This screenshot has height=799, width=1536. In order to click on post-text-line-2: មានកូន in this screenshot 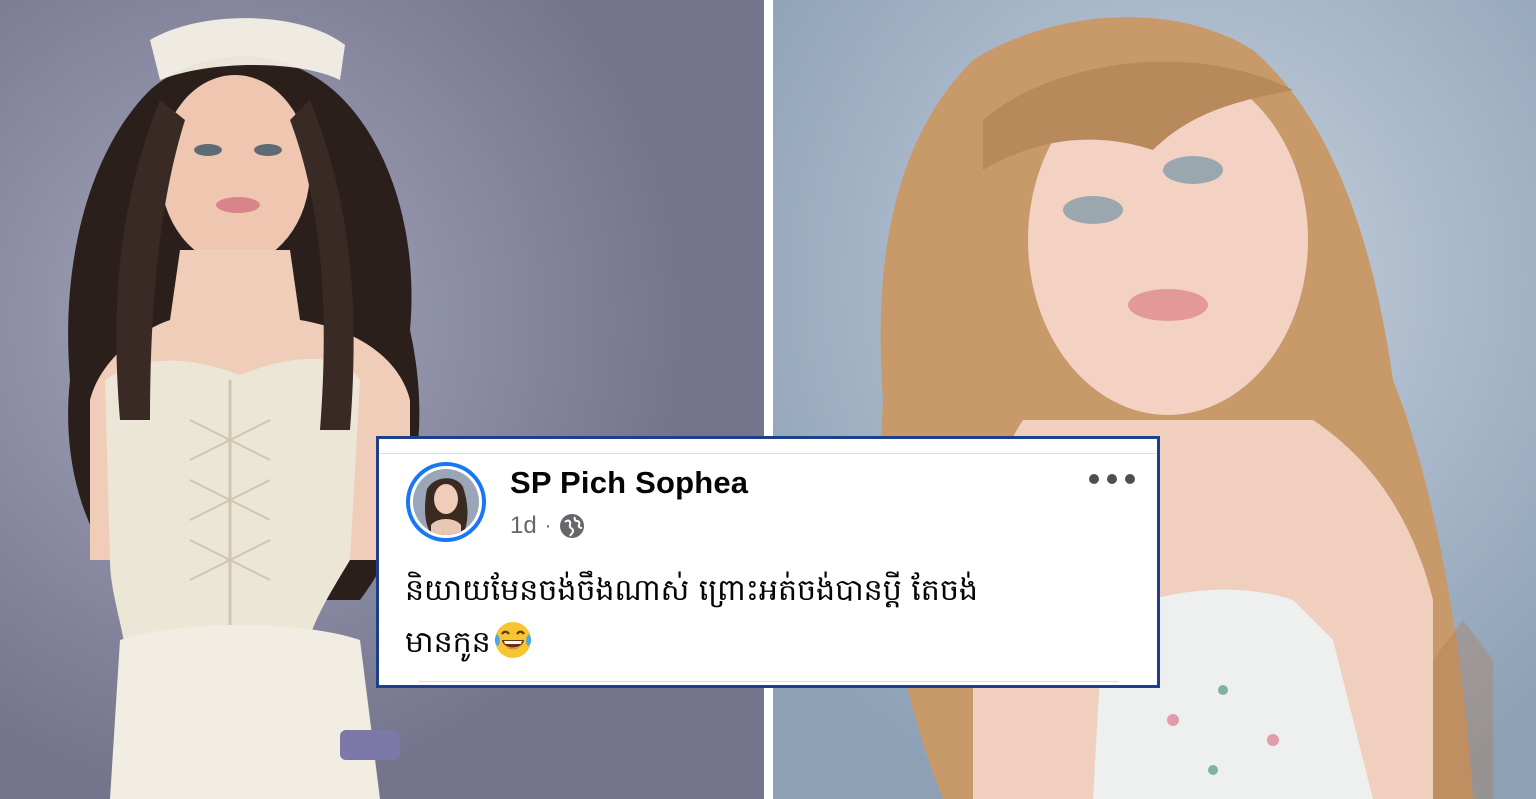, I will do `click(448, 642)`.